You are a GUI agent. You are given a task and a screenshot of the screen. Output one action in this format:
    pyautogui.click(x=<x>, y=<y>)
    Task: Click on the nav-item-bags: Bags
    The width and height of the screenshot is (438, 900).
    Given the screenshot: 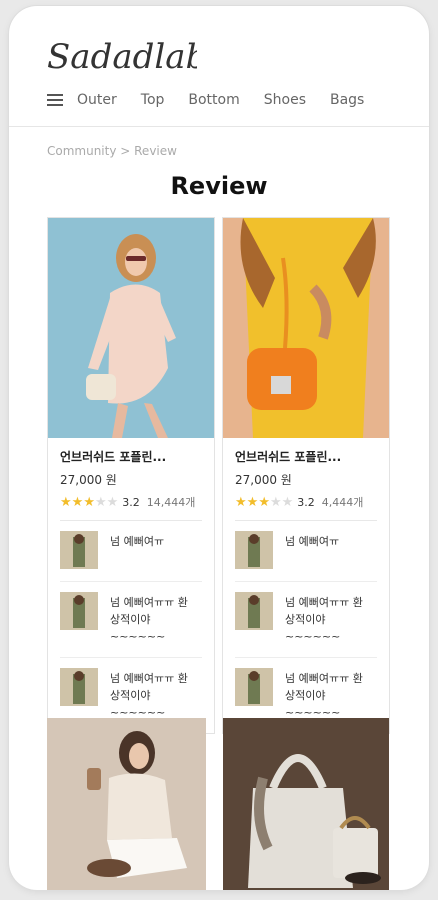 What is the action you would take?
    pyautogui.click(x=347, y=100)
    